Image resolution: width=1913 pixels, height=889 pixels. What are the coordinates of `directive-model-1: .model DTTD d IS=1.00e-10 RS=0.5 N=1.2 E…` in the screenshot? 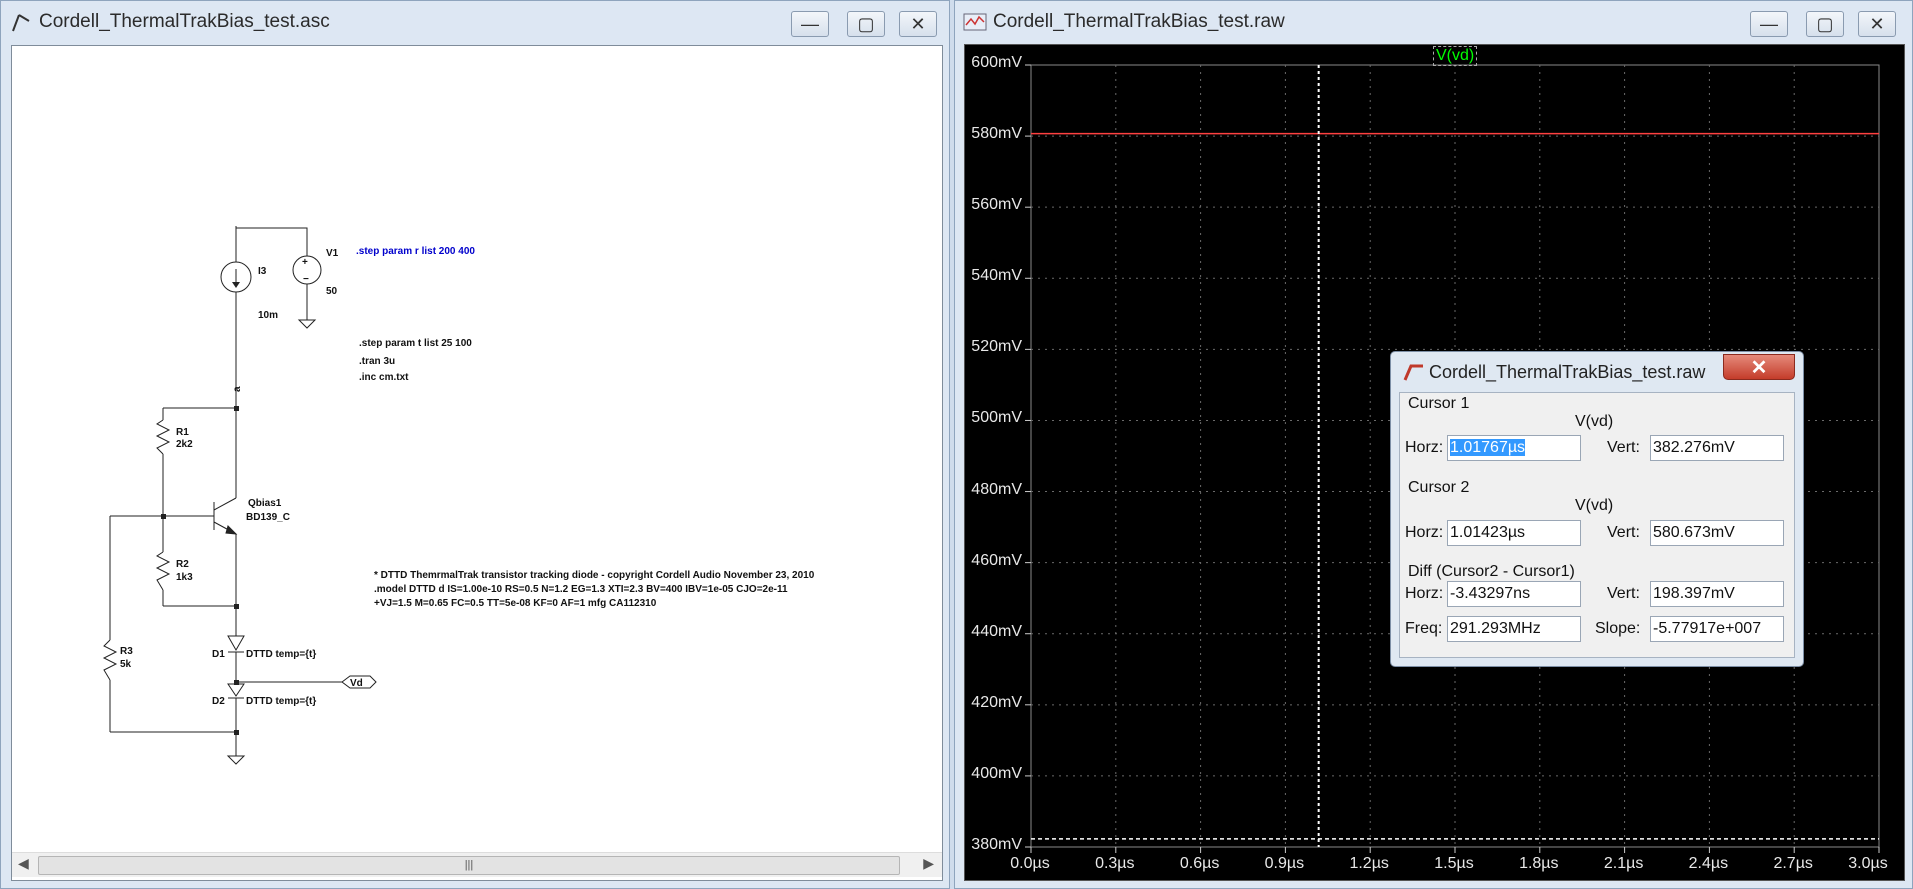 It's located at (581, 589).